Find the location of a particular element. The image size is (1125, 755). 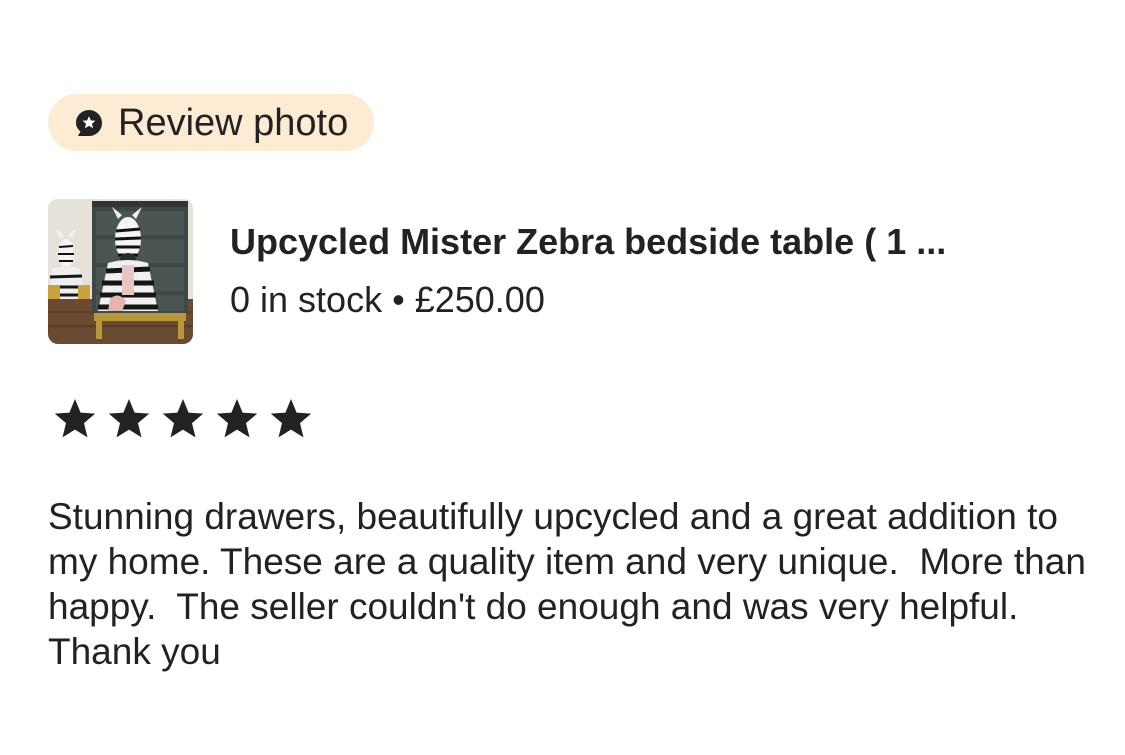

star-badge-icon is located at coordinates (89, 122).